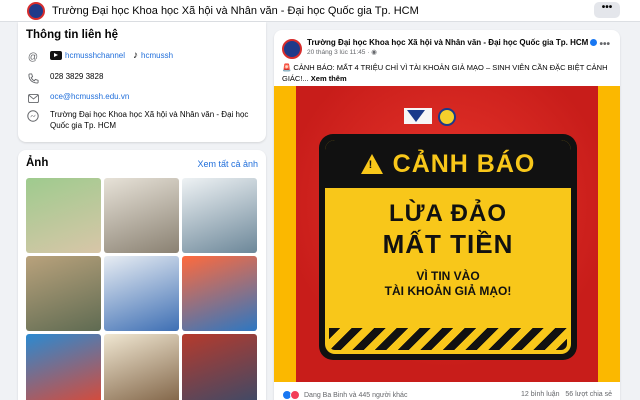 The height and width of the screenshot is (400, 640). What do you see at coordinates (588, 394) in the screenshot?
I see `shares-count: 56 lượt chia sẻ` at bounding box center [588, 394].